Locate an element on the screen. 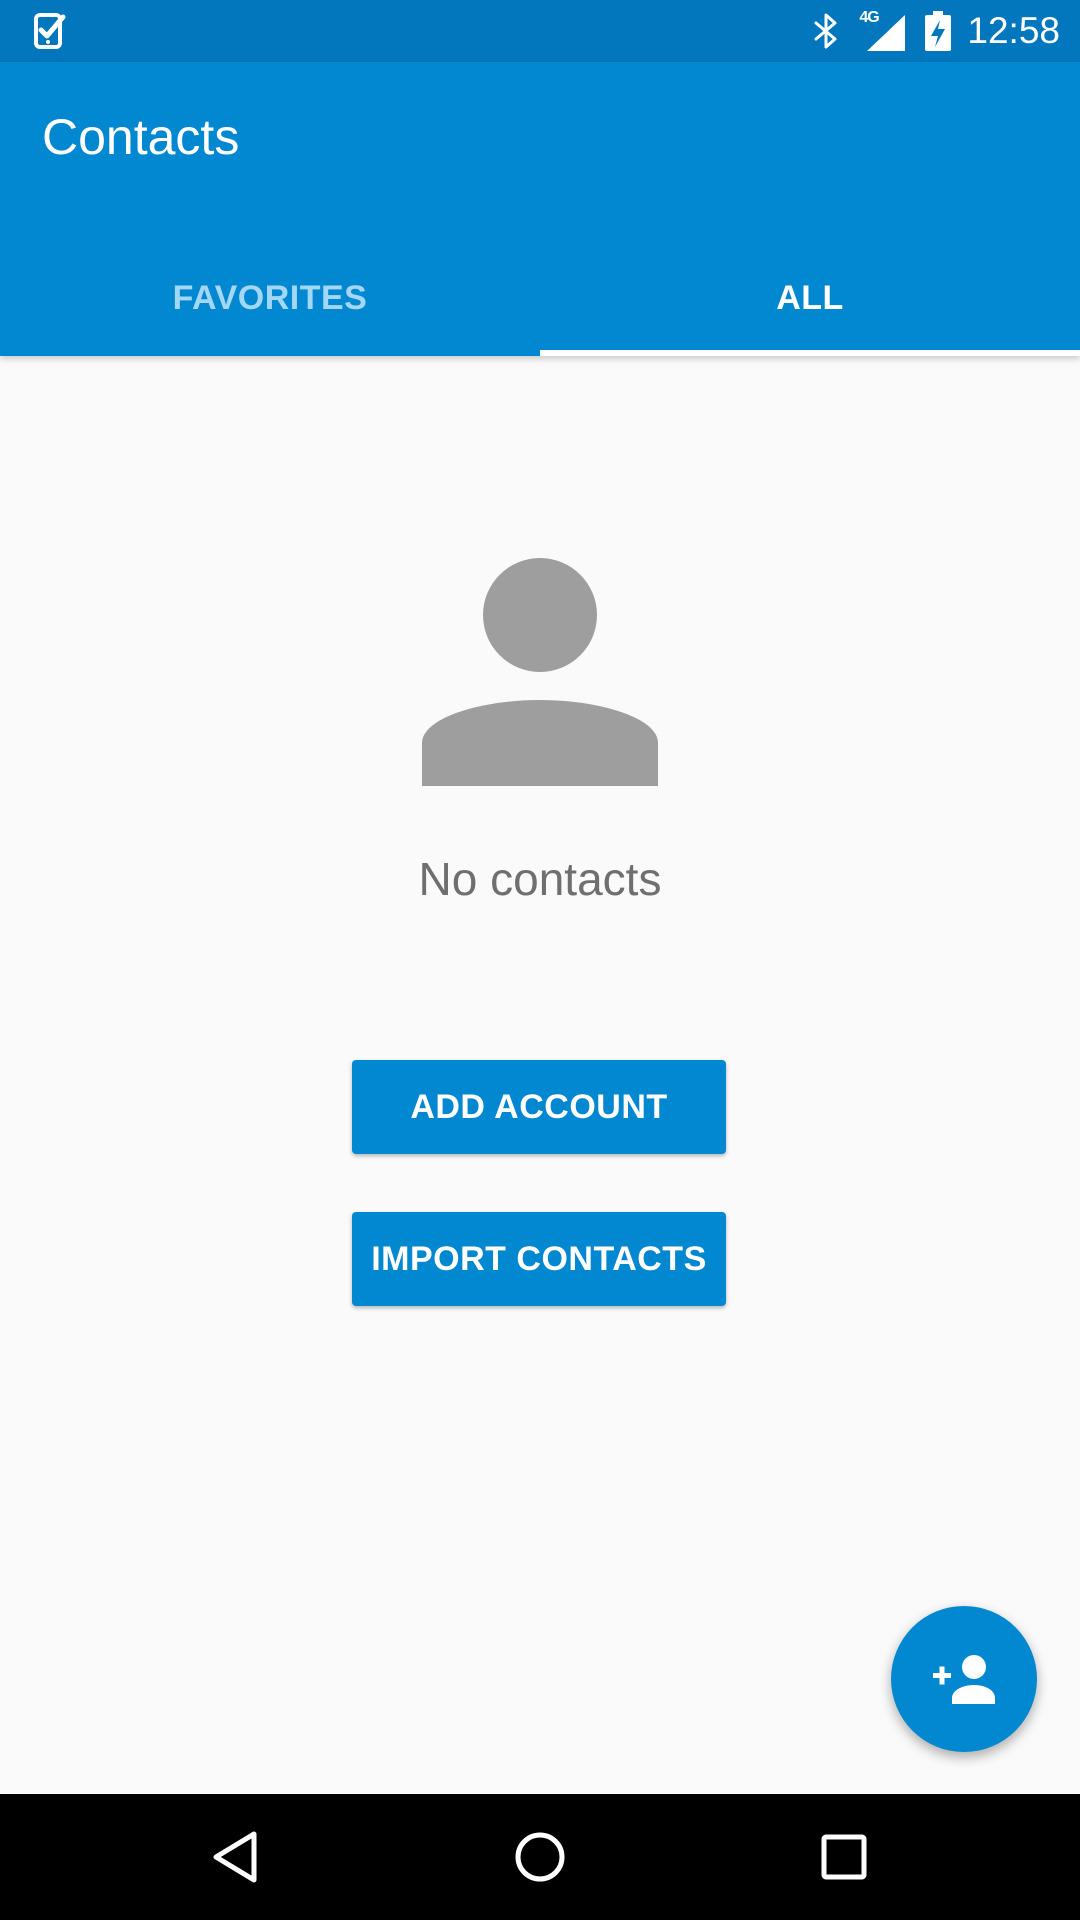 This screenshot has height=1920, width=1080. navigation-bar is located at coordinates (540, 1857).